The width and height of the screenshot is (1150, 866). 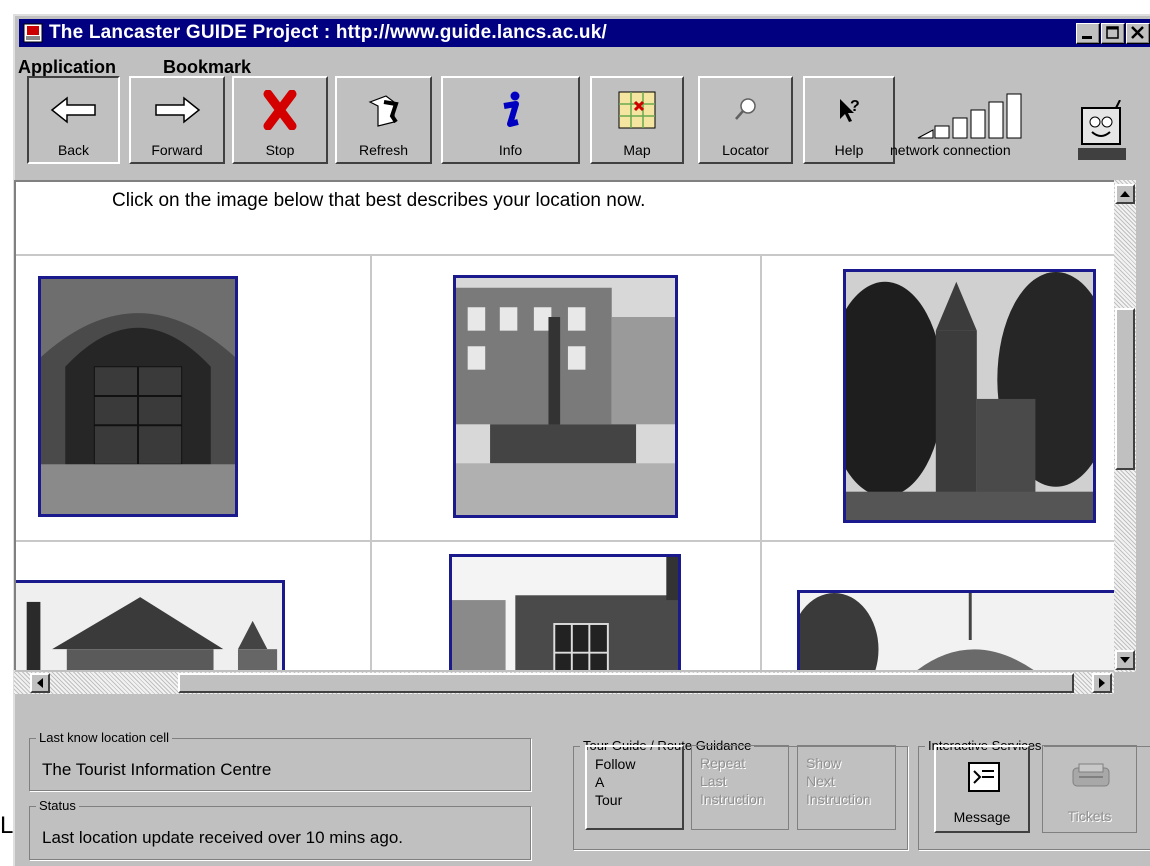 I want to click on help-label: Help, so click(x=849, y=150).